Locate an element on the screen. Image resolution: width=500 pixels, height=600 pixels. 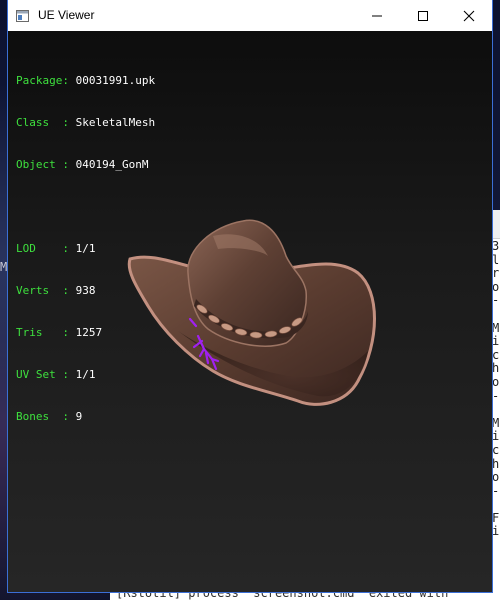
minimize-button is located at coordinates (377, 15).